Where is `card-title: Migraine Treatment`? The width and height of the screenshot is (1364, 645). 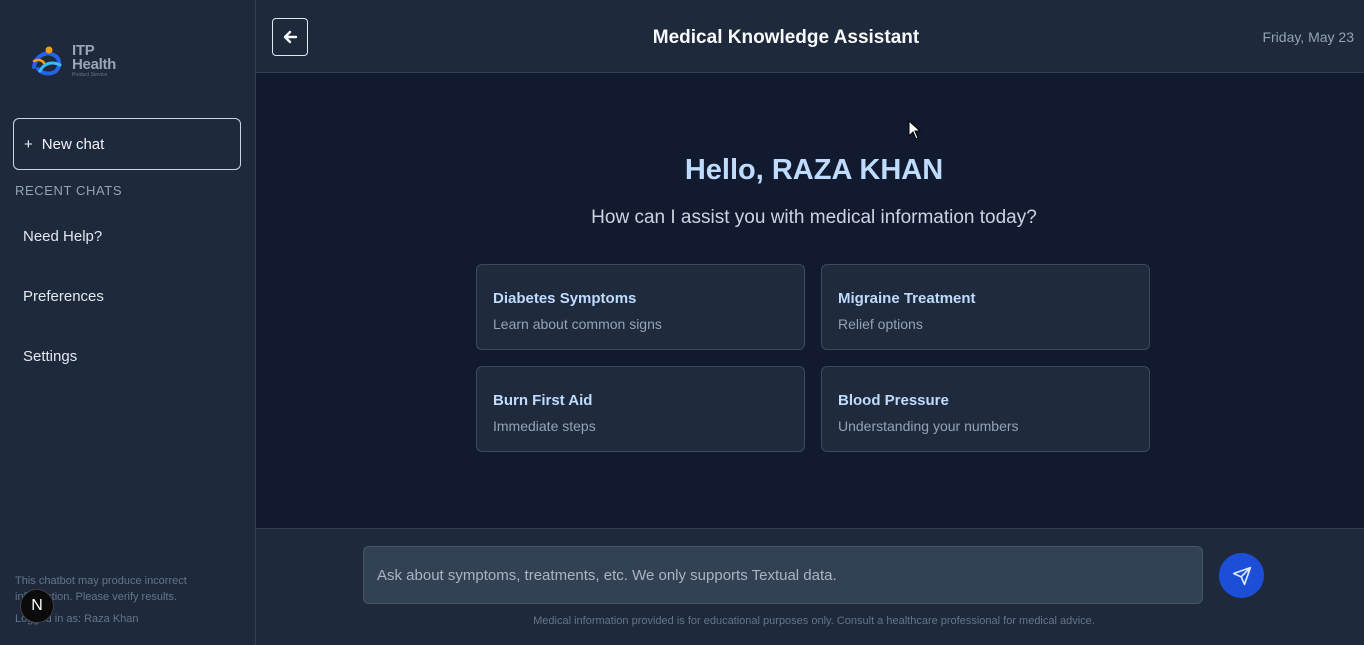
card-title: Migraine Treatment is located at coordinates (907, 298).